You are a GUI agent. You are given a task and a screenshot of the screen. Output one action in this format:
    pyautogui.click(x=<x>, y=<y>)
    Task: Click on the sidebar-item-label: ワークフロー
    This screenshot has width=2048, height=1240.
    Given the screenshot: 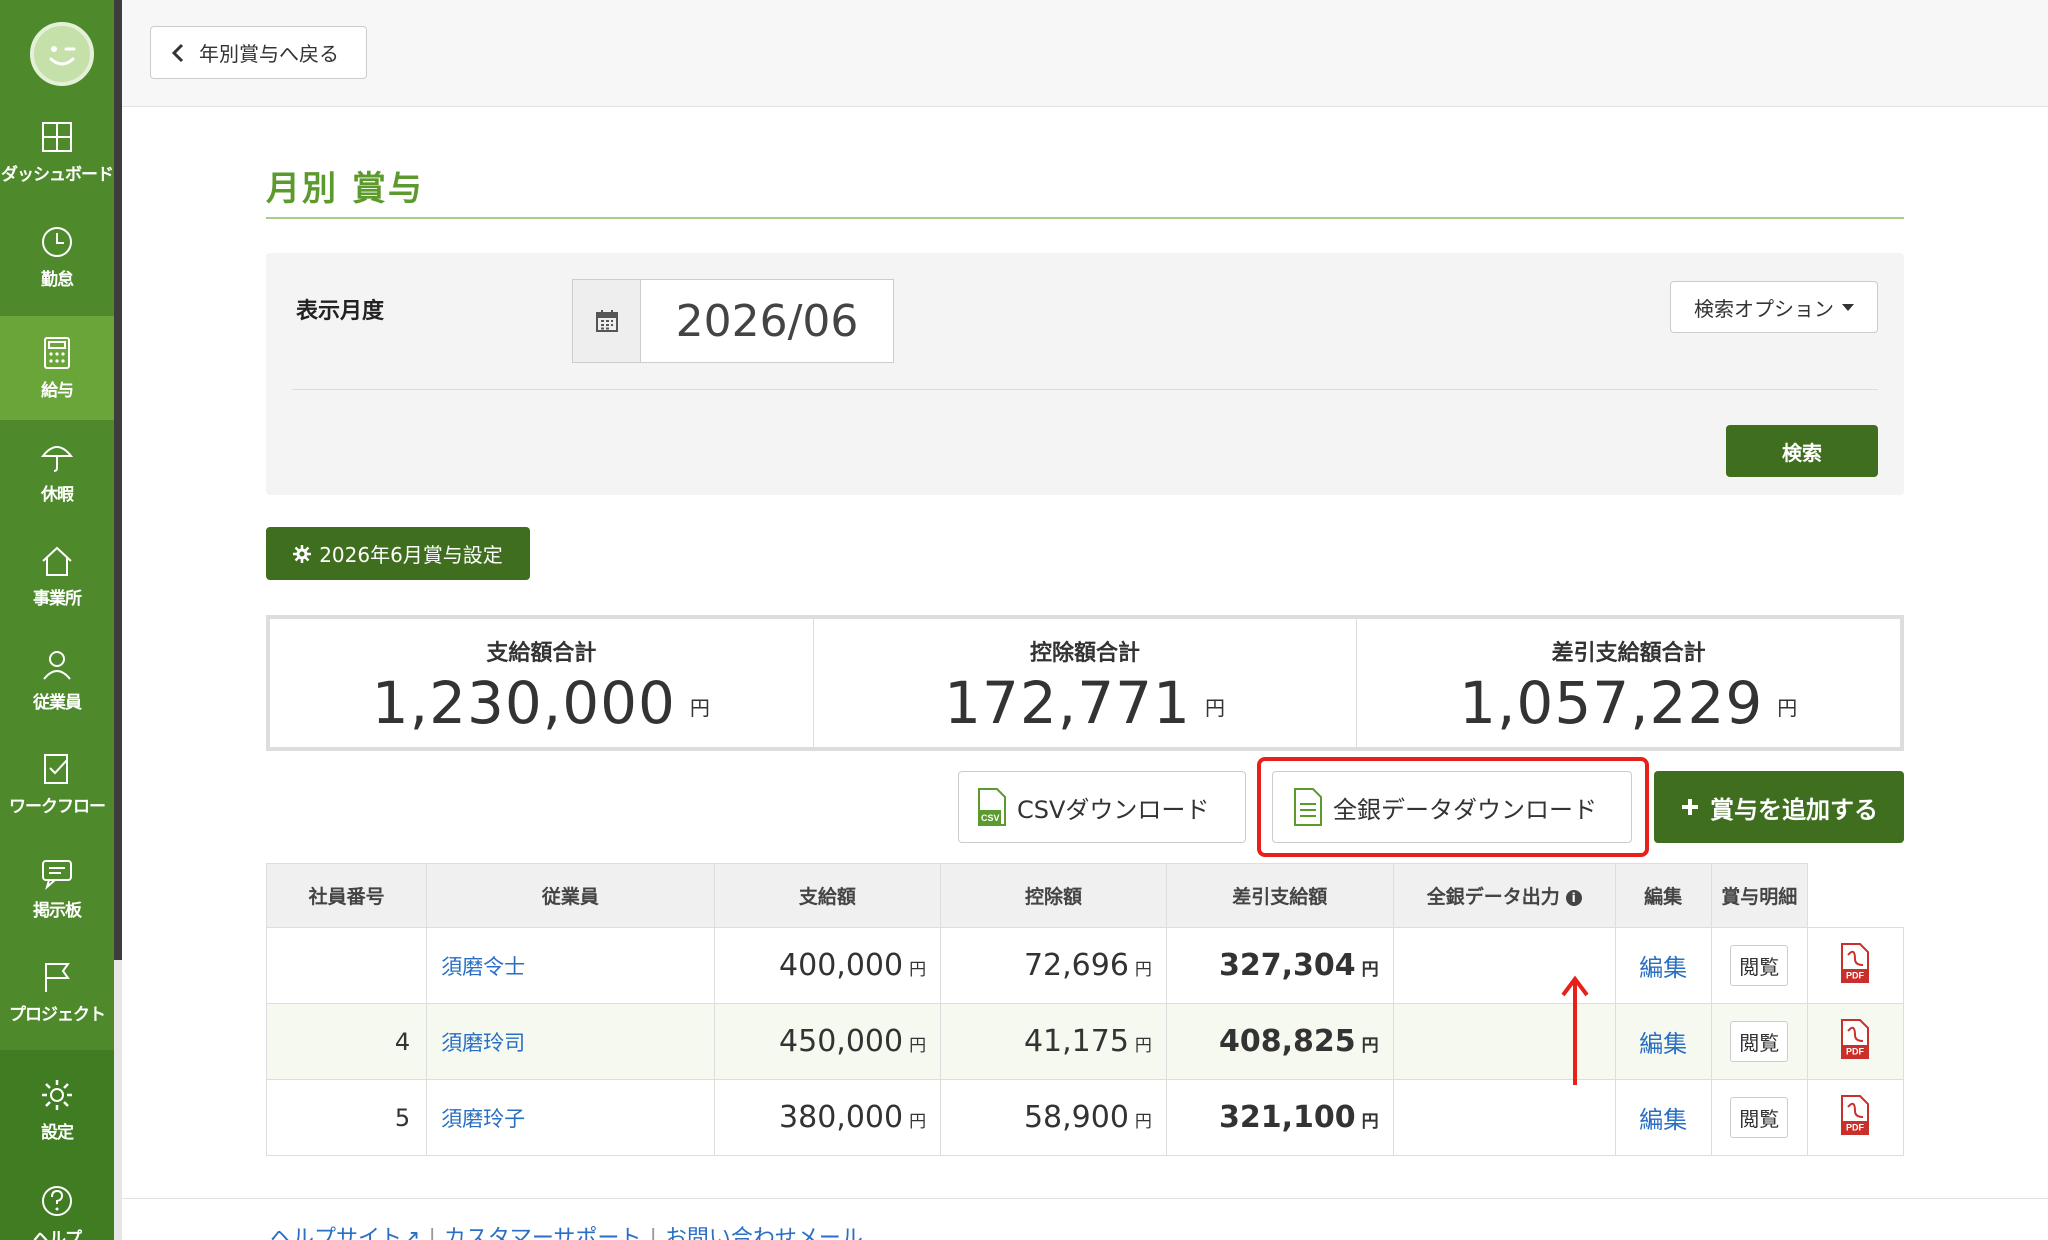 What is the action you would take?
    pyautogui.click(x=57, y=806)
    